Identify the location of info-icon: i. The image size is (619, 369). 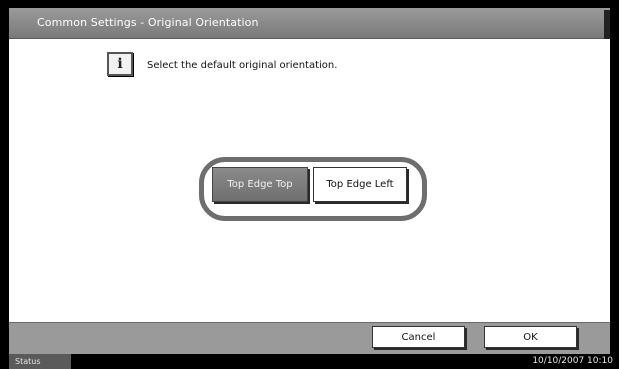
(120, 64).